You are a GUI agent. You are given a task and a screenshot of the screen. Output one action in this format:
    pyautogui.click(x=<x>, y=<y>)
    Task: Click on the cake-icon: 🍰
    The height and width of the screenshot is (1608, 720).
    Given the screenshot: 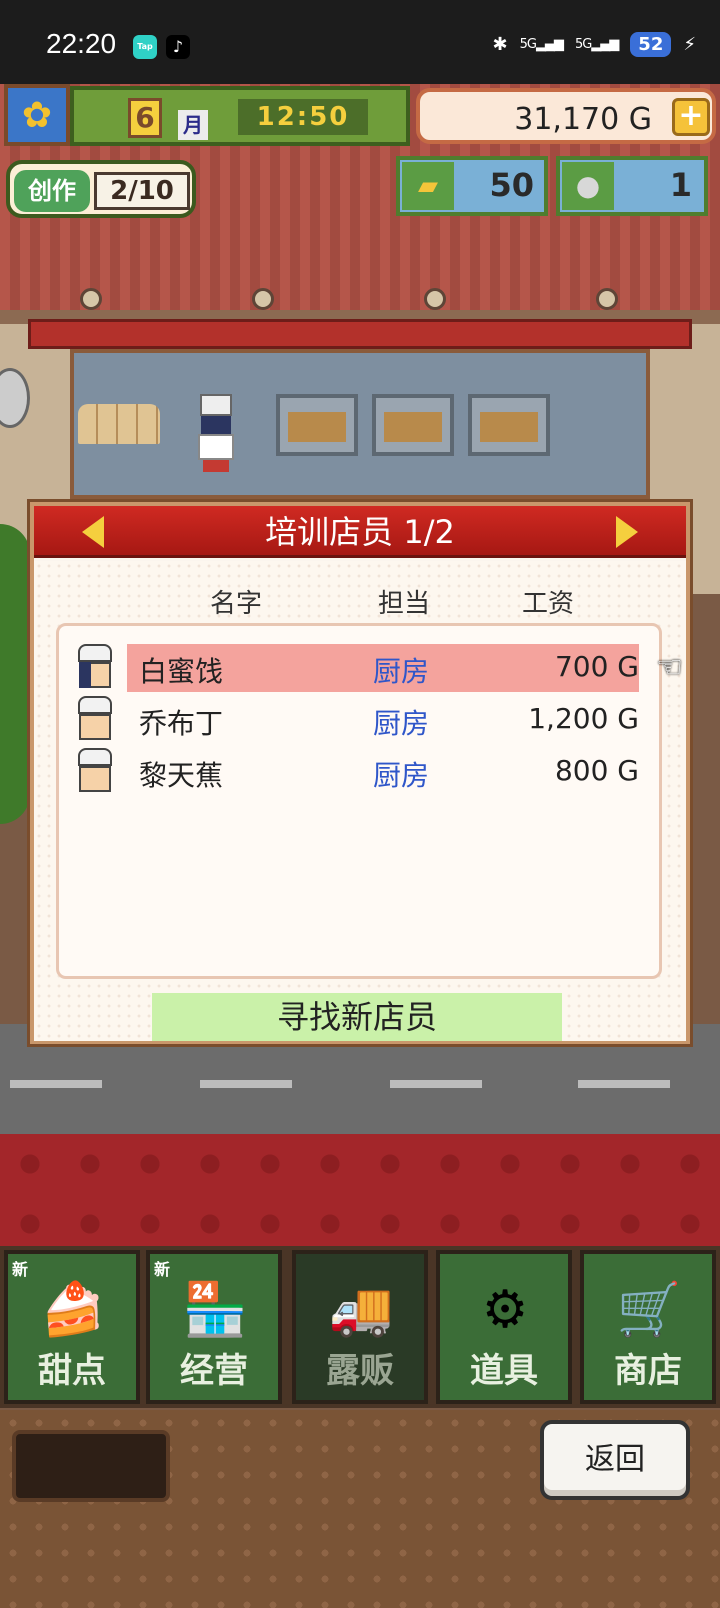 What is the action you would take?
    pyautogui.click(x=73, y=1310)
    